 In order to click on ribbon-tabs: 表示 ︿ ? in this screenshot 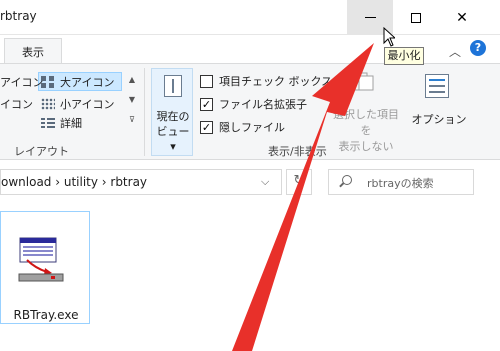, I will do `click(250, 50)`.